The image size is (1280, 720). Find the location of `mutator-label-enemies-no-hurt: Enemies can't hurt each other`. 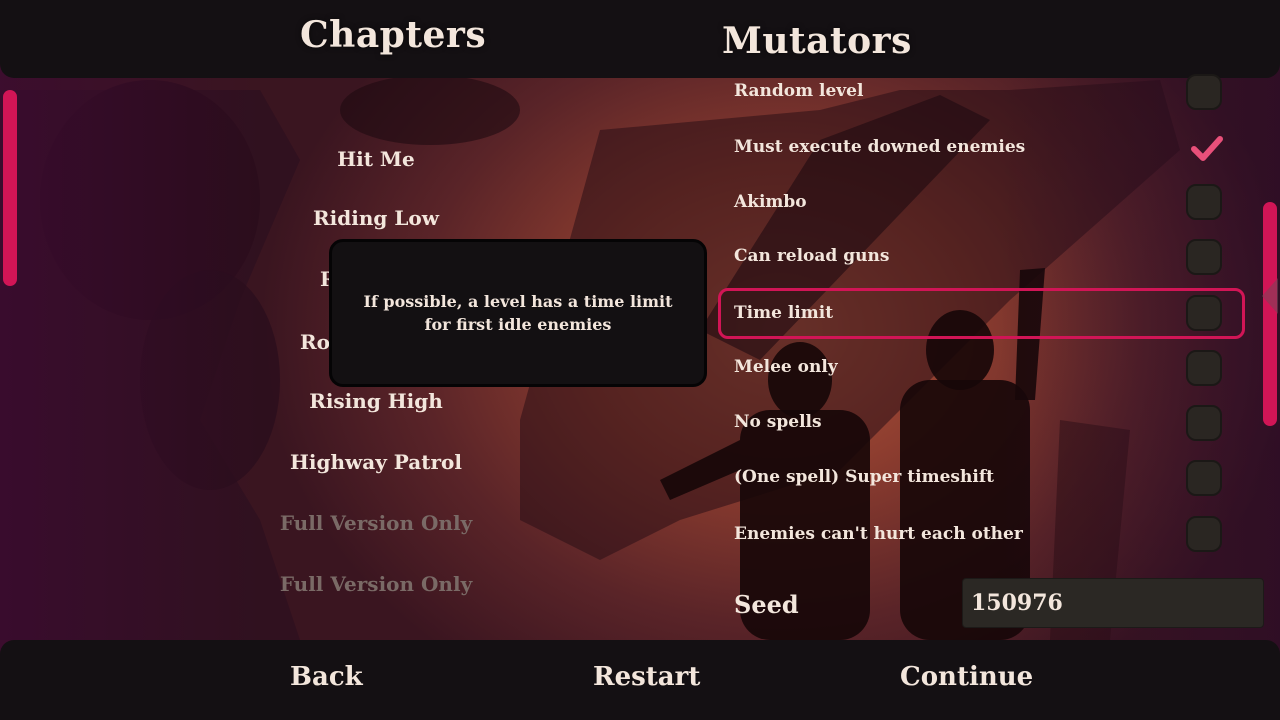

mutator-label-enemies-no-hurt: Enemies can't hurt each other is located at coordinates (878, 534).